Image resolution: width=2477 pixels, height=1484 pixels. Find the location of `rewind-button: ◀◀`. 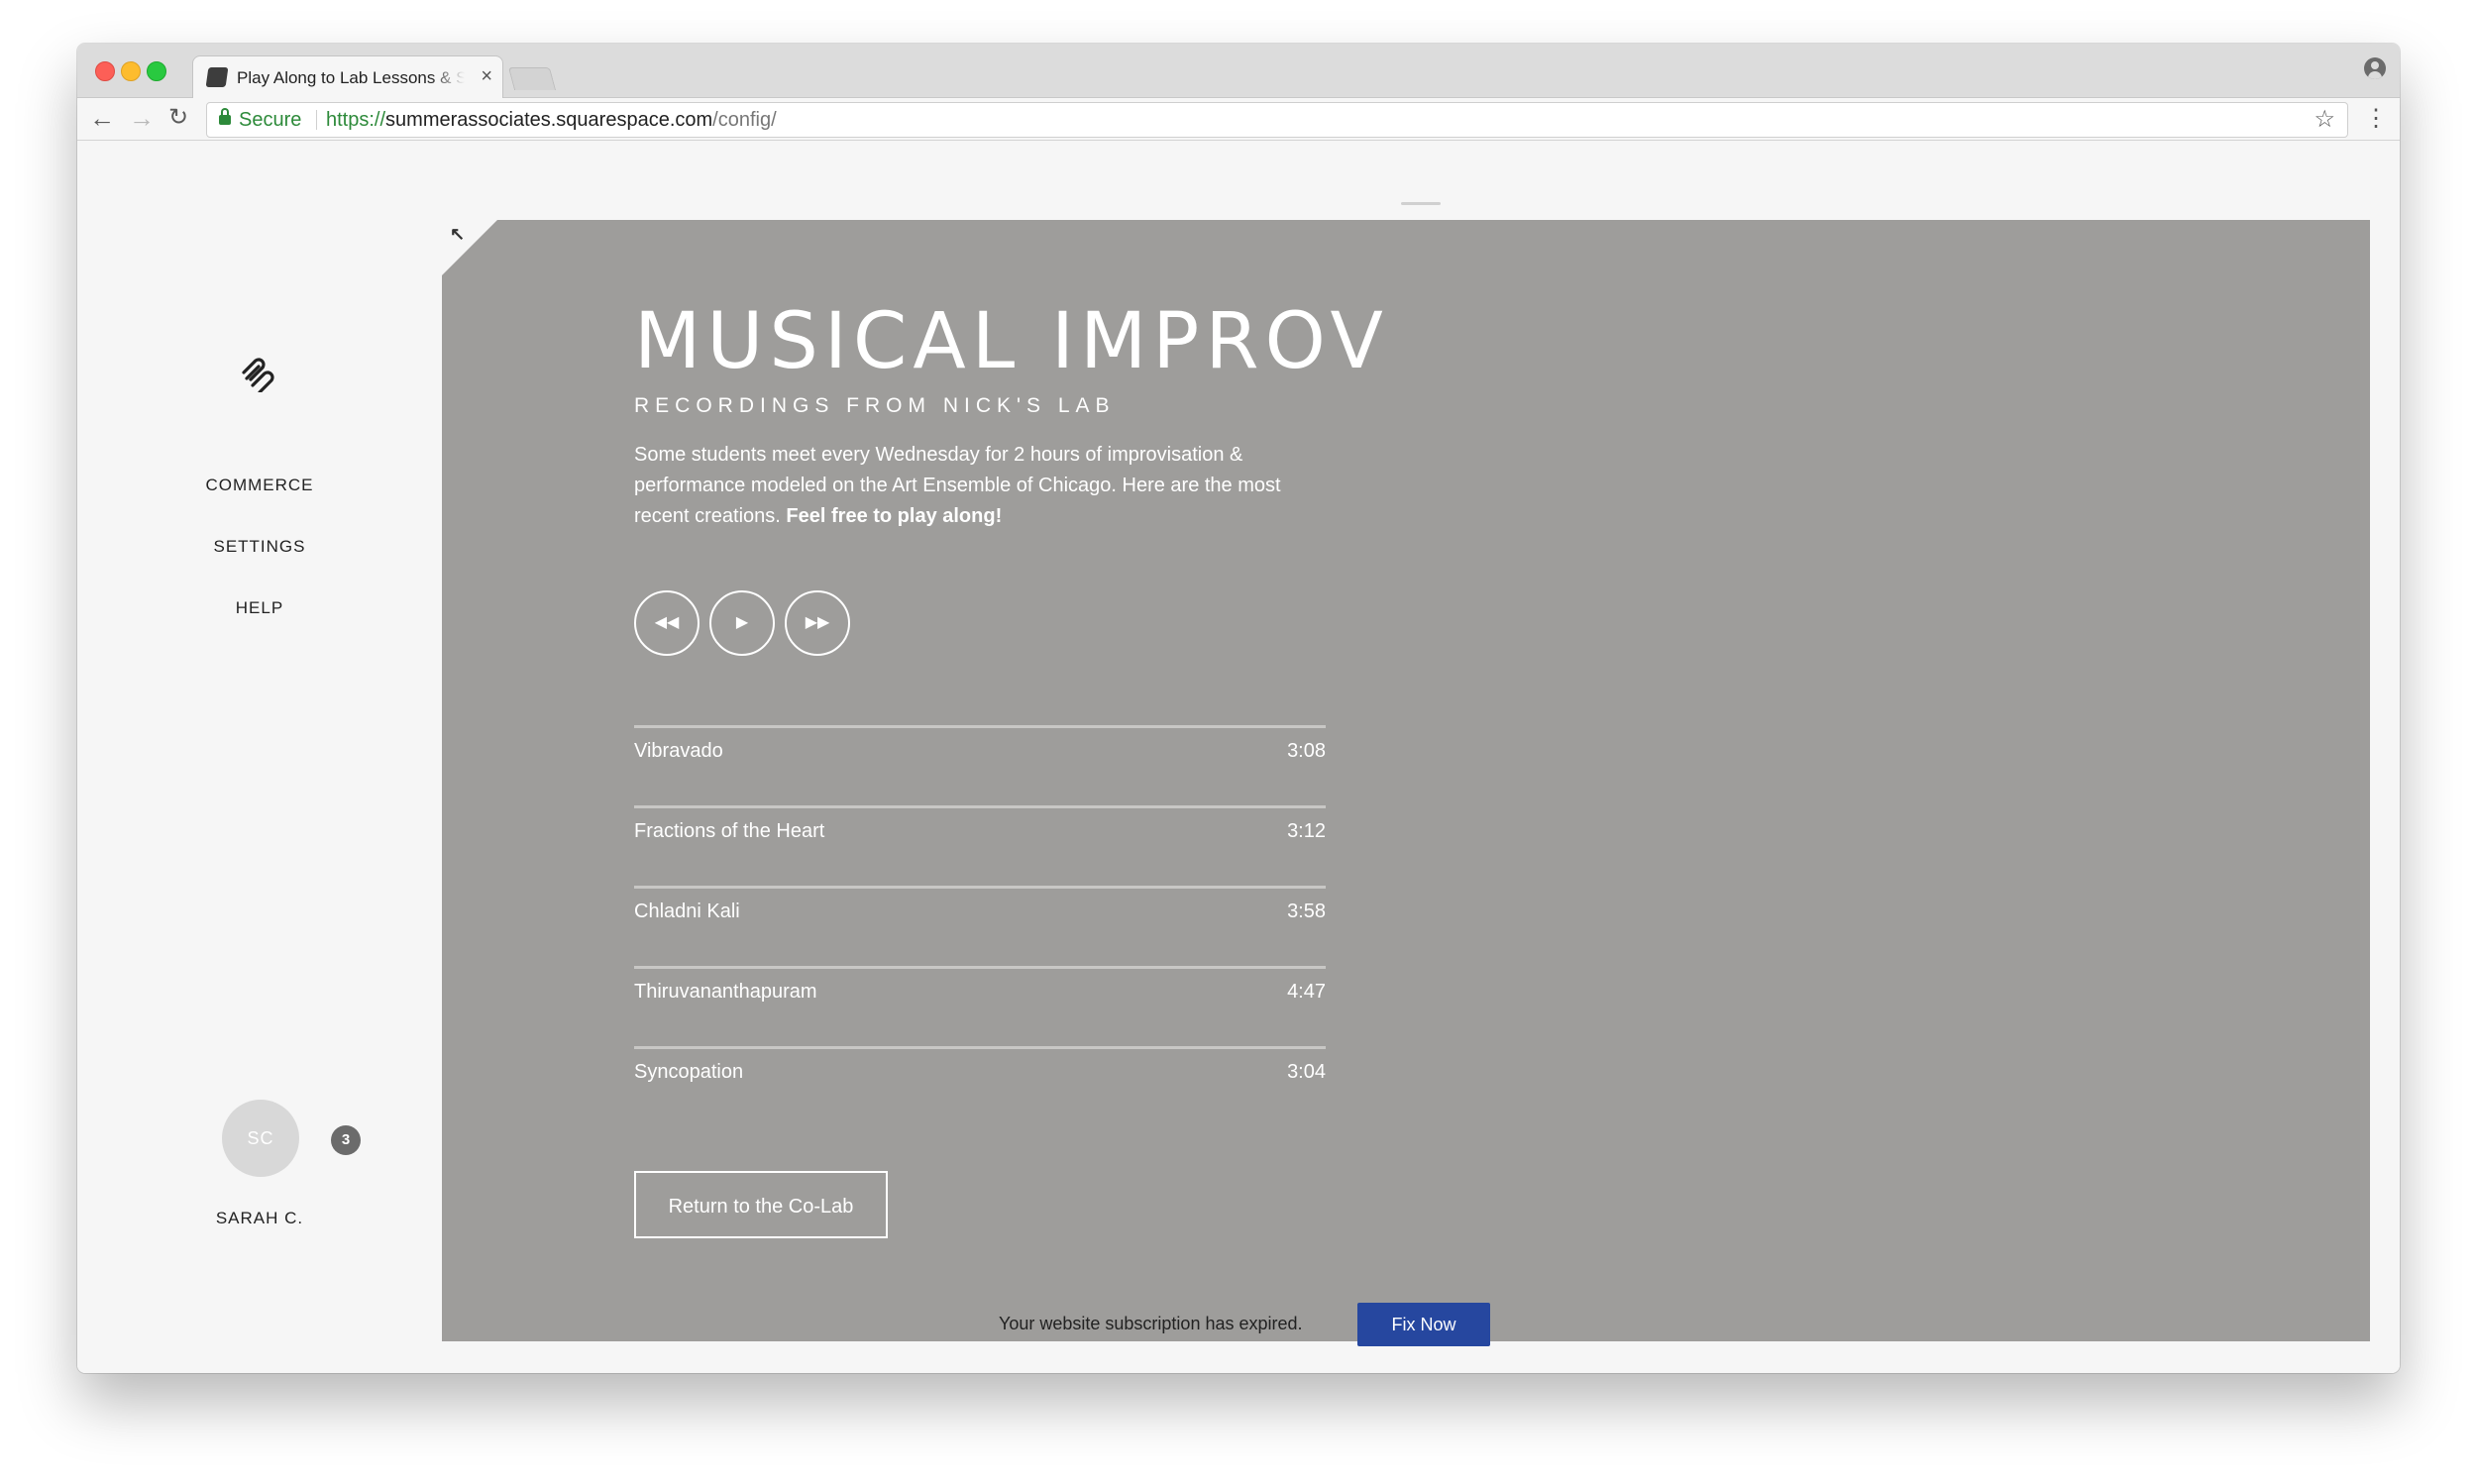

rewind-button: ◀◀ is located at coordinates (667, 623).